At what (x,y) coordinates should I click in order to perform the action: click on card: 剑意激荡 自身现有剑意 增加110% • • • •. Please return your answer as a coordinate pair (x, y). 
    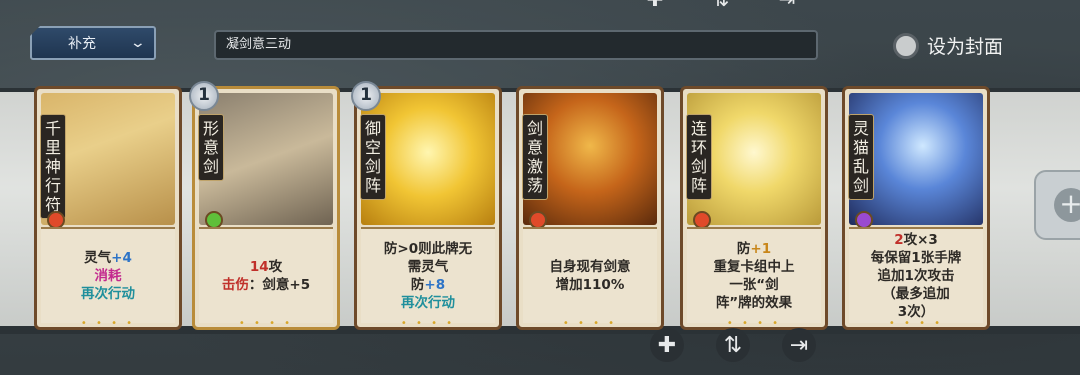
    Looking at the image, I should click on (590, 208).